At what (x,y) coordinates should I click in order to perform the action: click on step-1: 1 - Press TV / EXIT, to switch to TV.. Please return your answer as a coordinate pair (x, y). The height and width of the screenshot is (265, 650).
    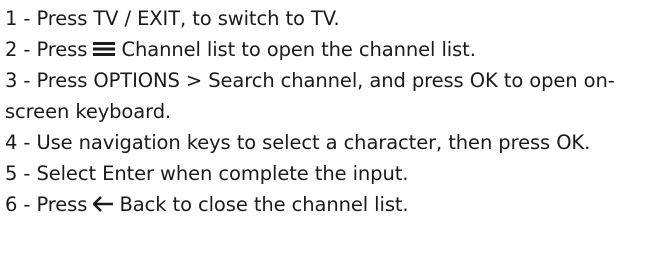
    Looking at the image, I should click on (327, 18).